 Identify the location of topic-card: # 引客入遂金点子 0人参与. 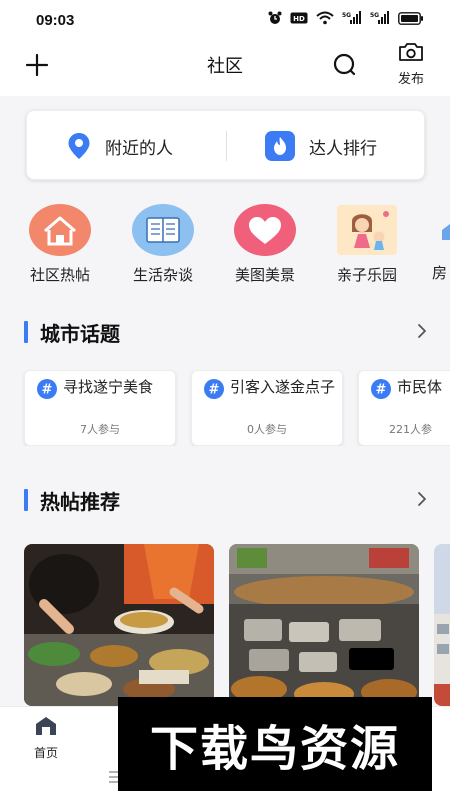
(267, 408).